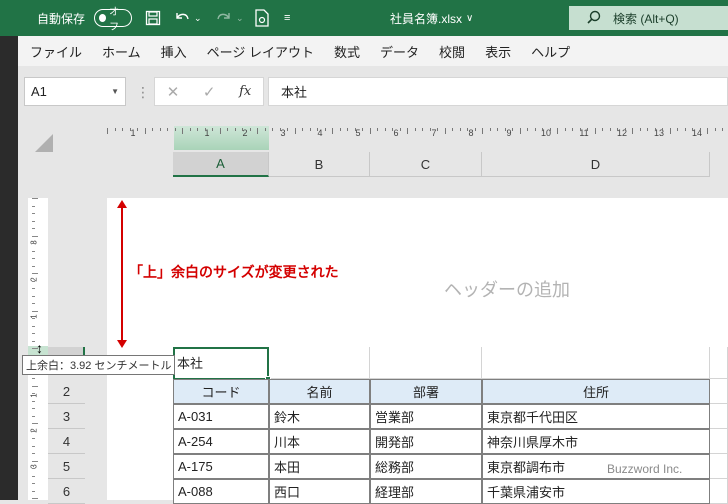 This screenshot has width=728, height=504. What do you see at coordinates (75, 91) in the screenshot?
I see `name-box: A1 ▼` at bounding box center [75, 91].